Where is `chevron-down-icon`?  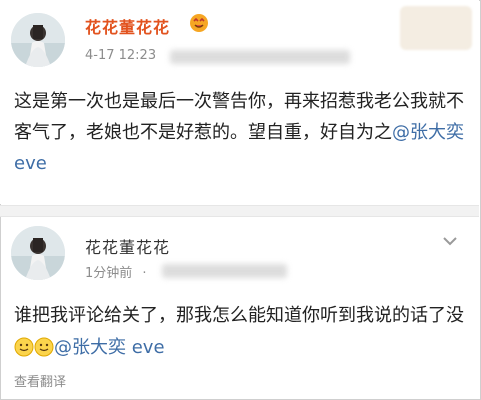
chevron-down-icon is located at coordinates (450, 241).